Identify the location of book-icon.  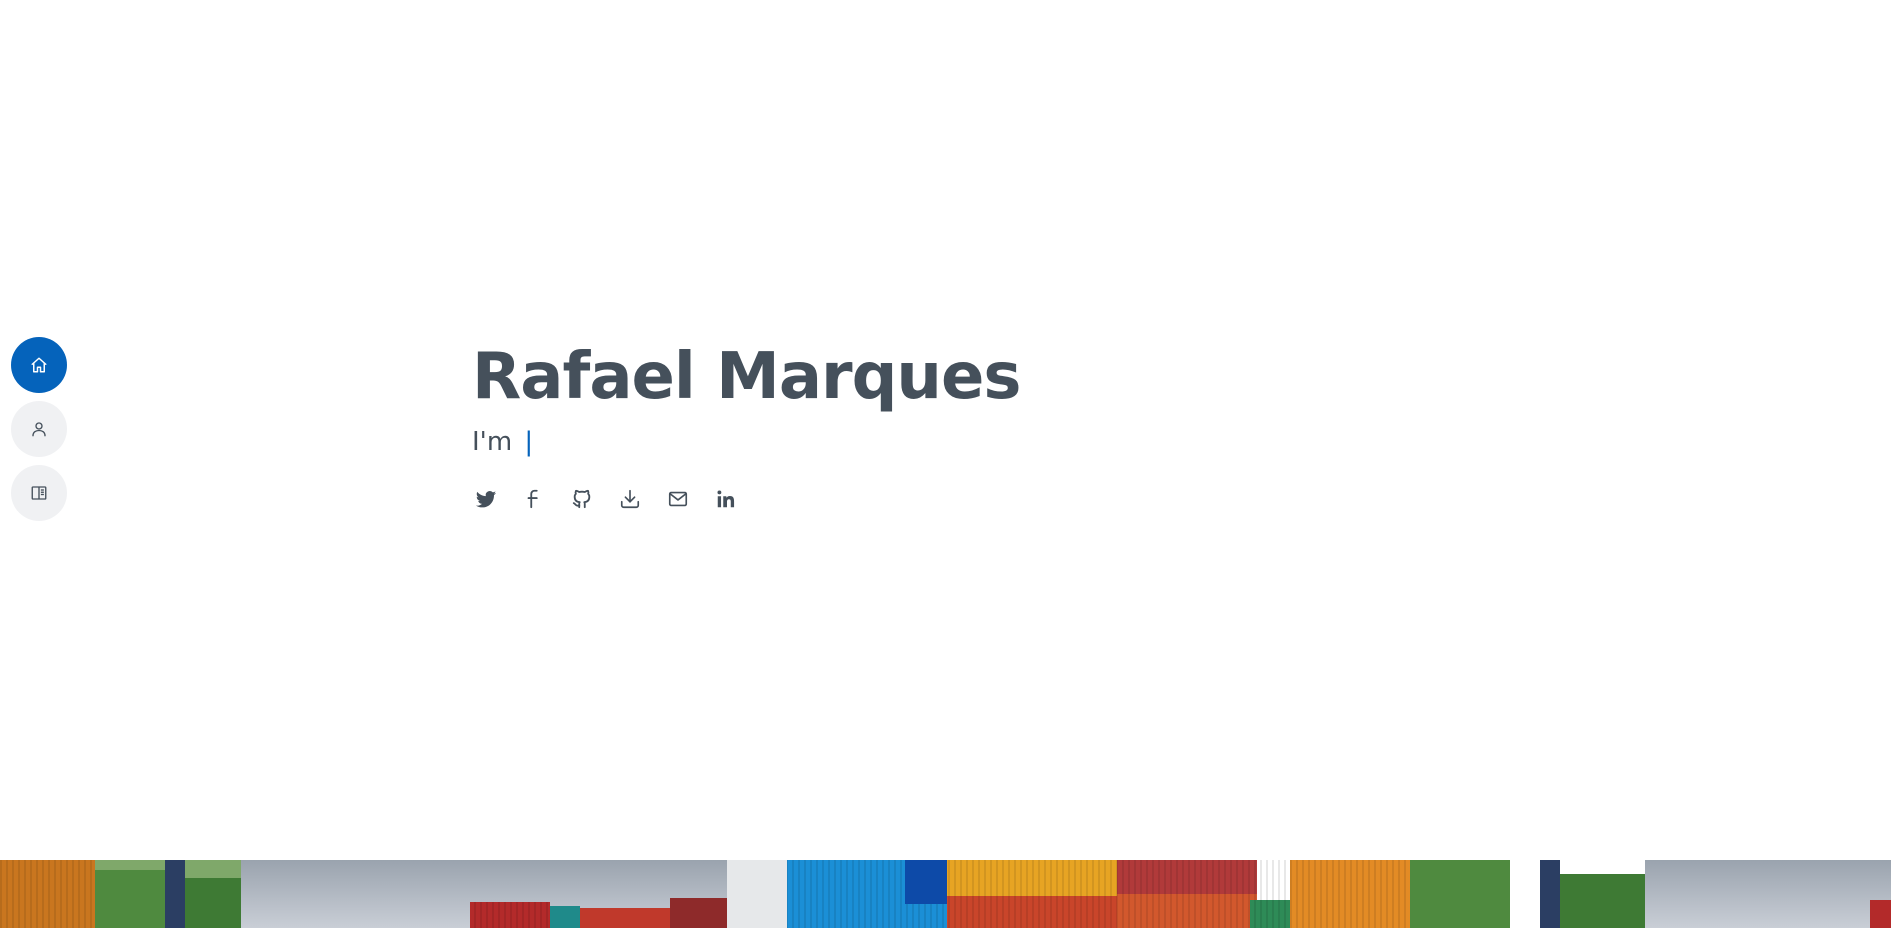
(39, 493).